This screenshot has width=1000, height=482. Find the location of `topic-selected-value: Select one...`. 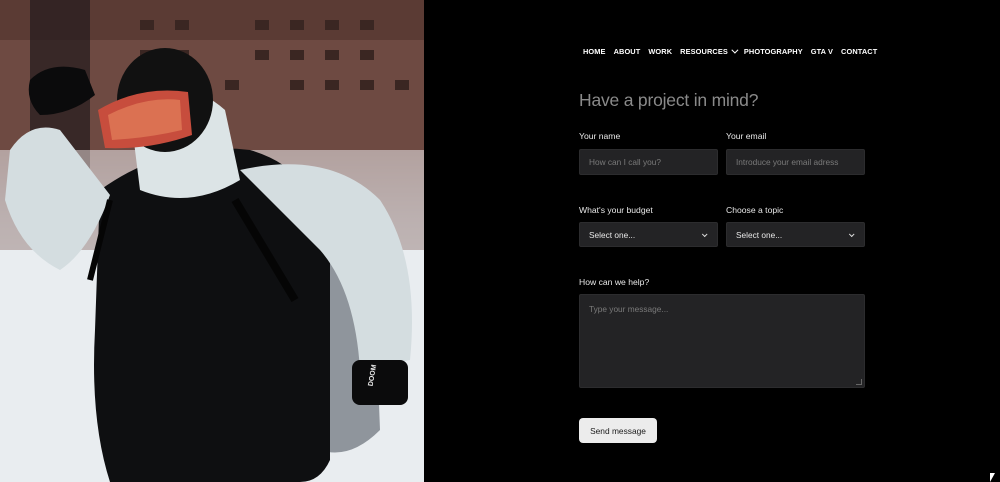

topic-selected-value: Select one... is located at coordinates (759, 234).